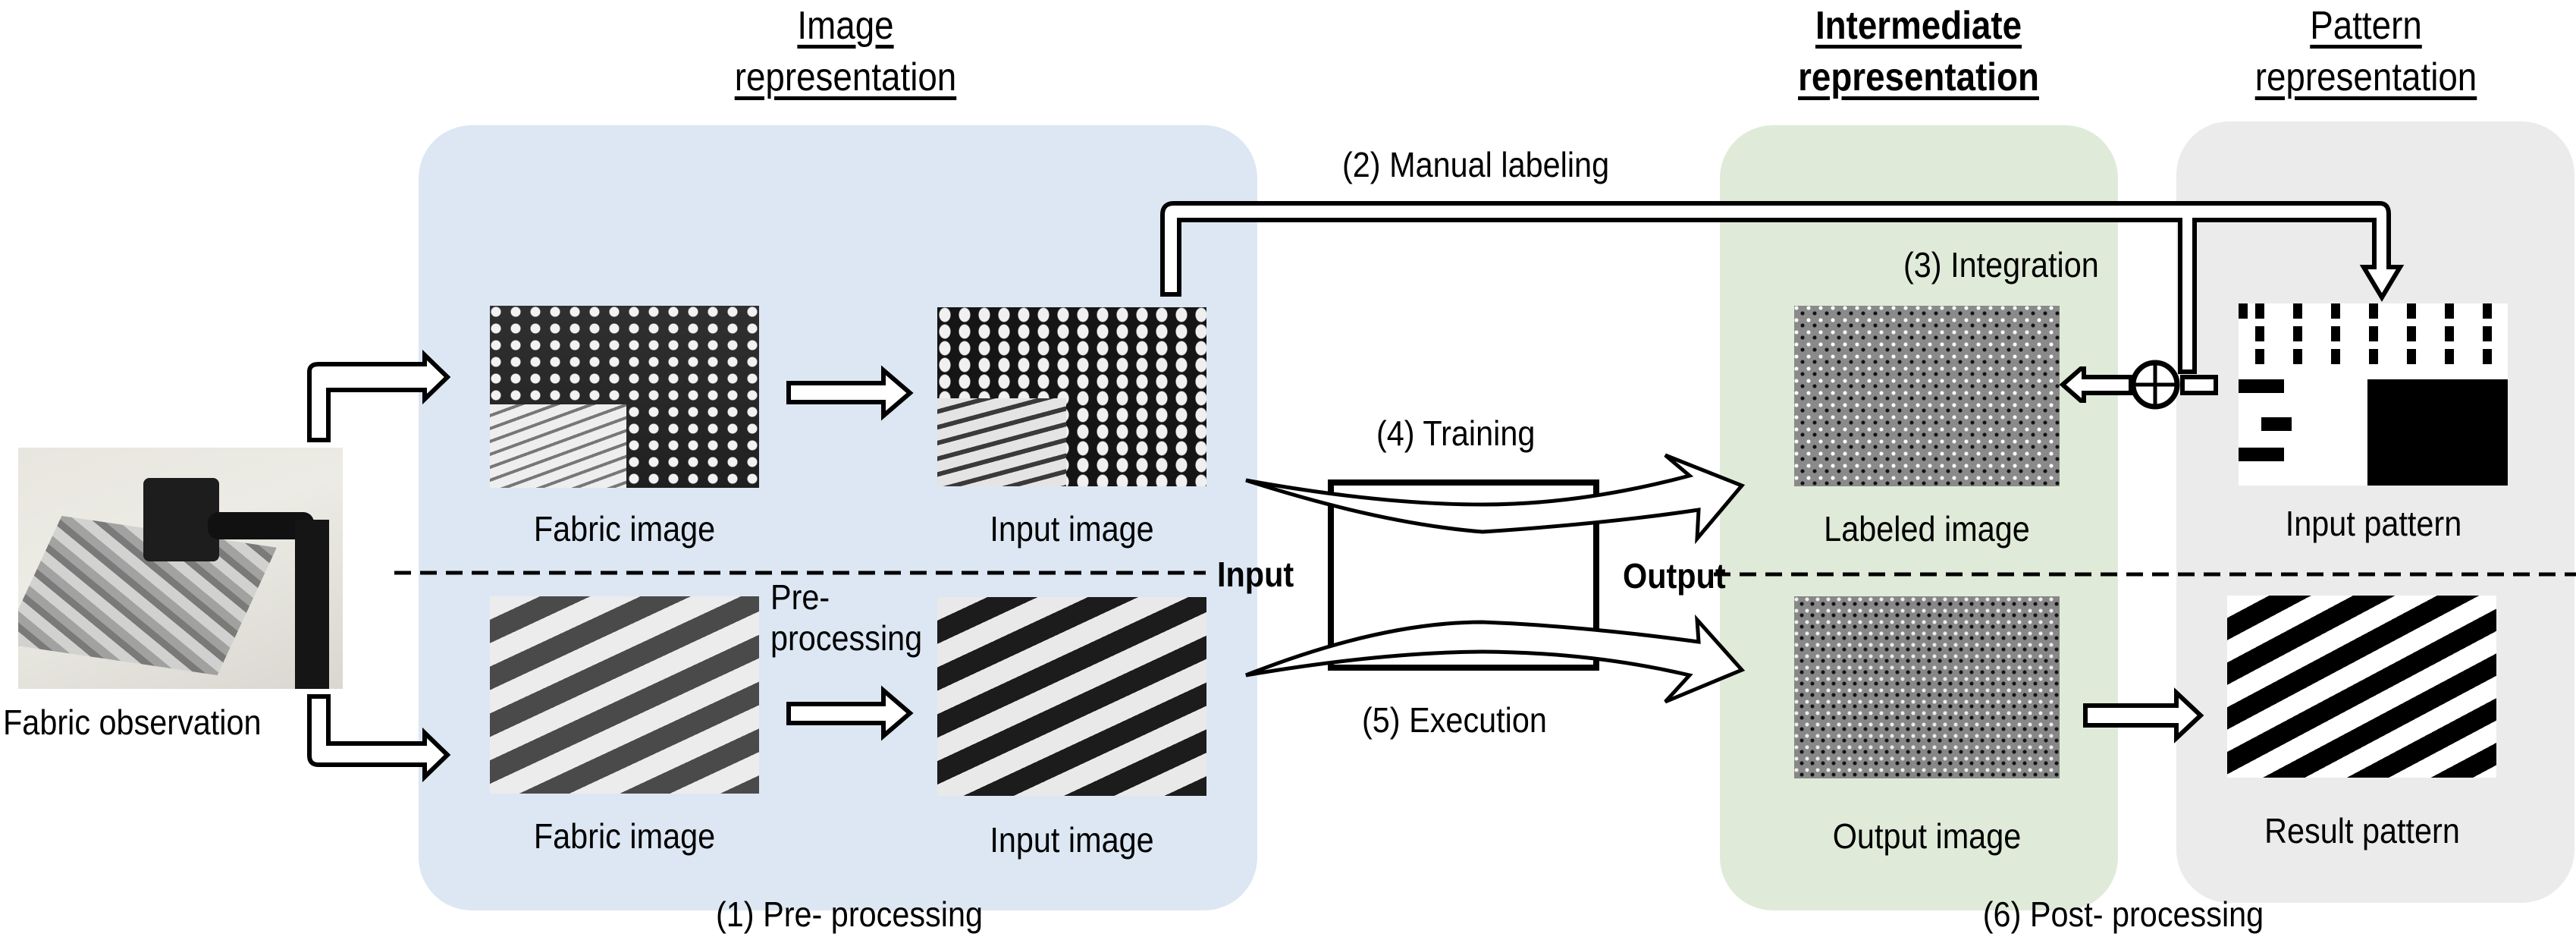 The height and width of the screenshot is (940, 2576). I want to click on input-image-caption-top: Input image, so click(1072, 529).